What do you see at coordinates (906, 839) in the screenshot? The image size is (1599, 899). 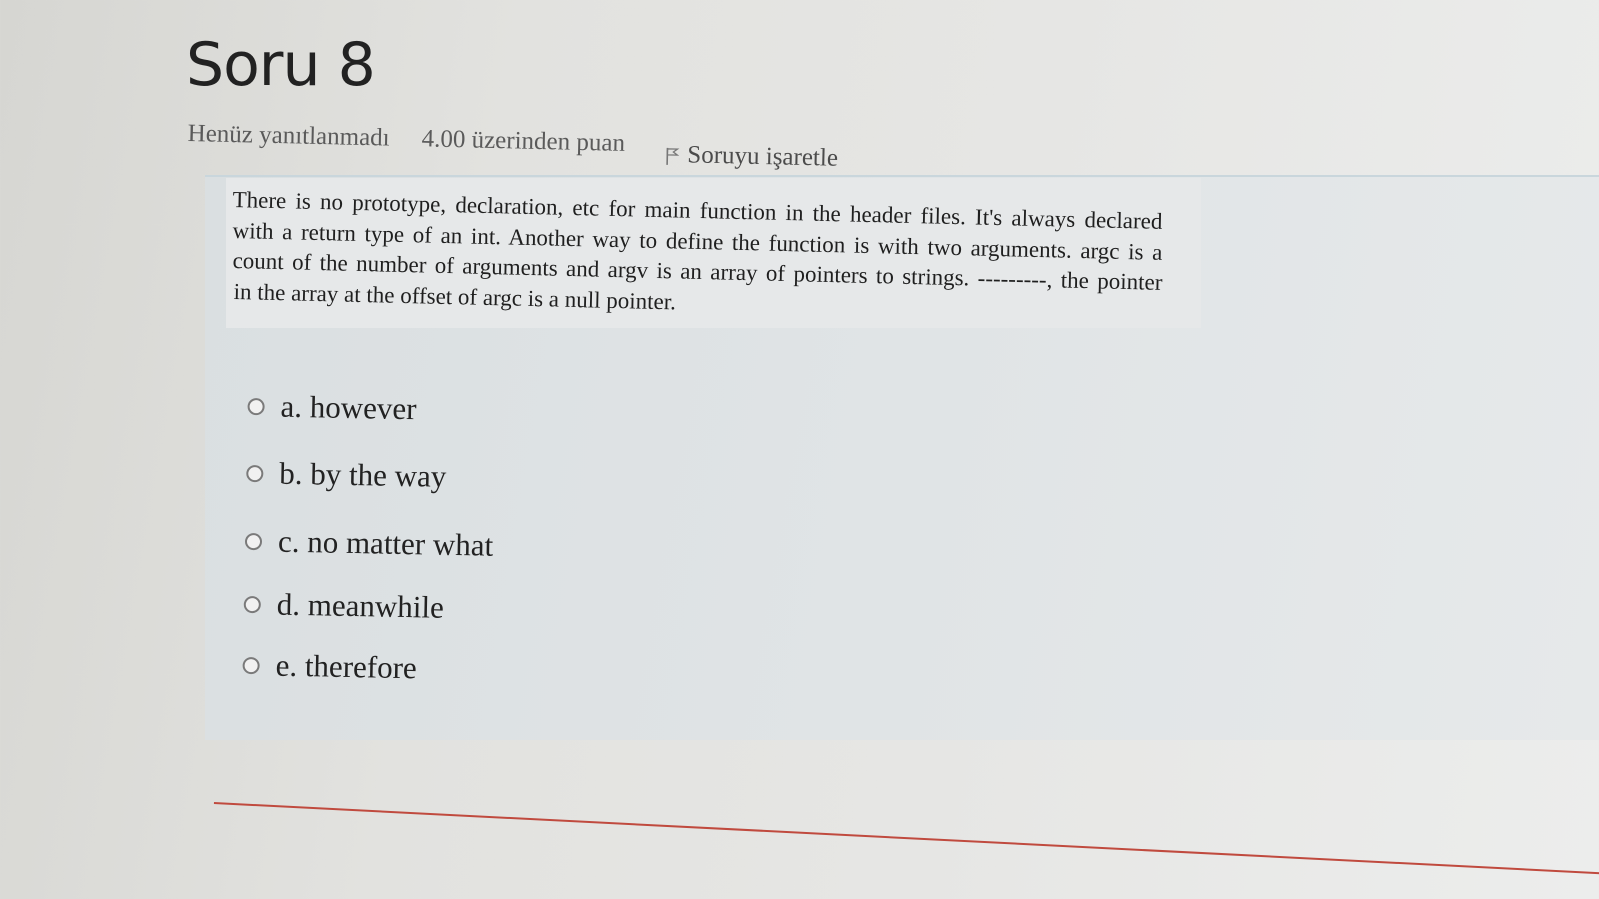 I see `divider-line` at bounding box center [906, 839].